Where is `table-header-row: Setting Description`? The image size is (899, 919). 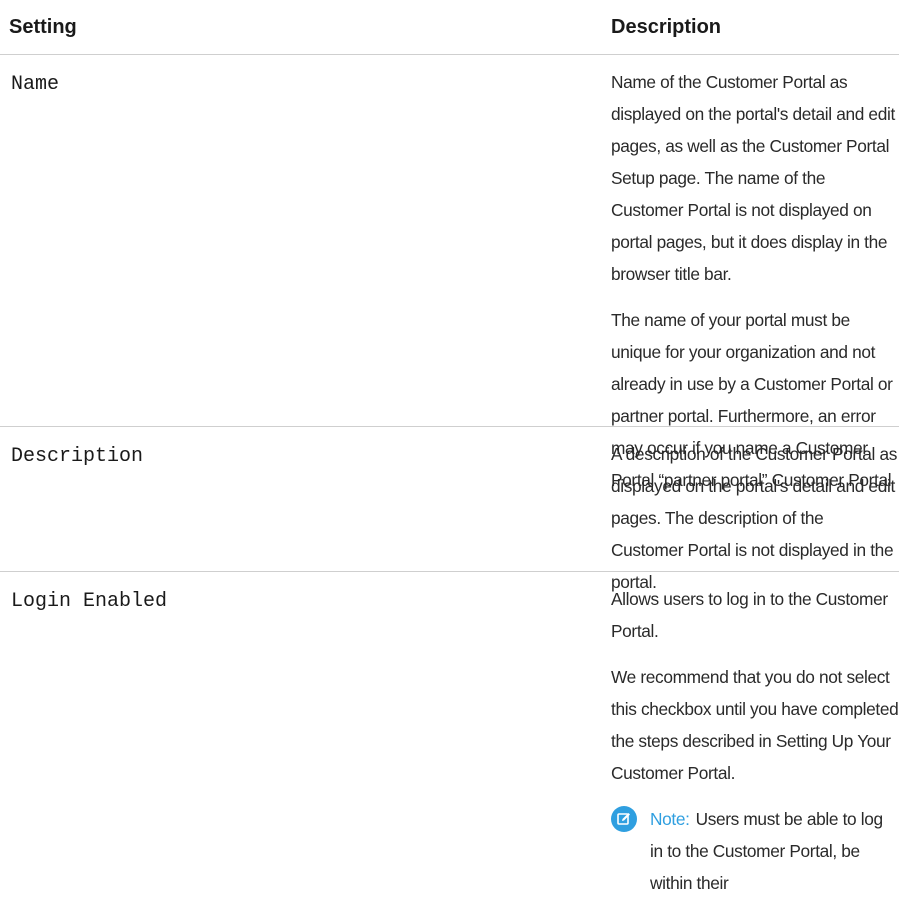 table-header-row: Setting Description is located at coordinates (449, 27).